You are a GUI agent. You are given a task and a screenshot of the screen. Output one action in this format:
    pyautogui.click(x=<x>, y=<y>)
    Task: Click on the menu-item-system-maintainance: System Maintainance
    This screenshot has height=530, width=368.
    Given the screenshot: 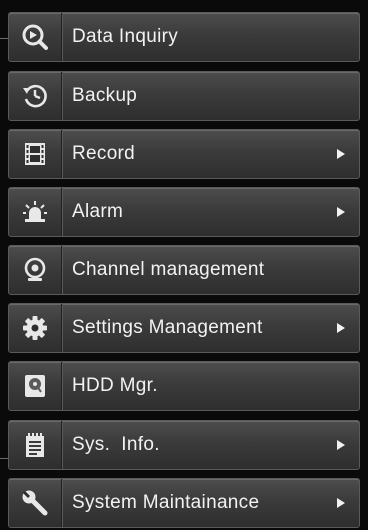 What is the action you would take?
    pyautogui.click(x=184, y=503)
    